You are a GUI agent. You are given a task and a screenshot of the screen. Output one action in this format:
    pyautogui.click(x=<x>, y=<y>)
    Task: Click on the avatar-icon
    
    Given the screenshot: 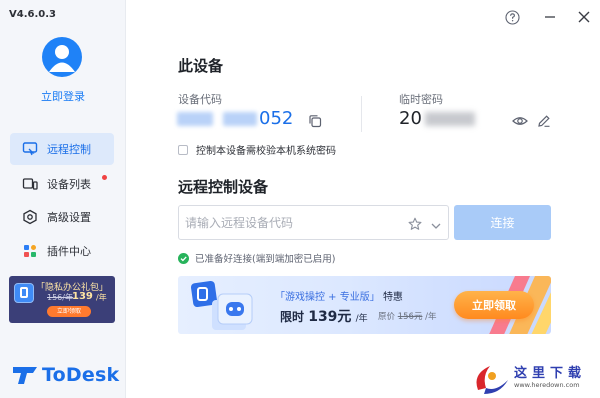 What is the action you would take?
    pyautogui.click(x=62, y=57)
    